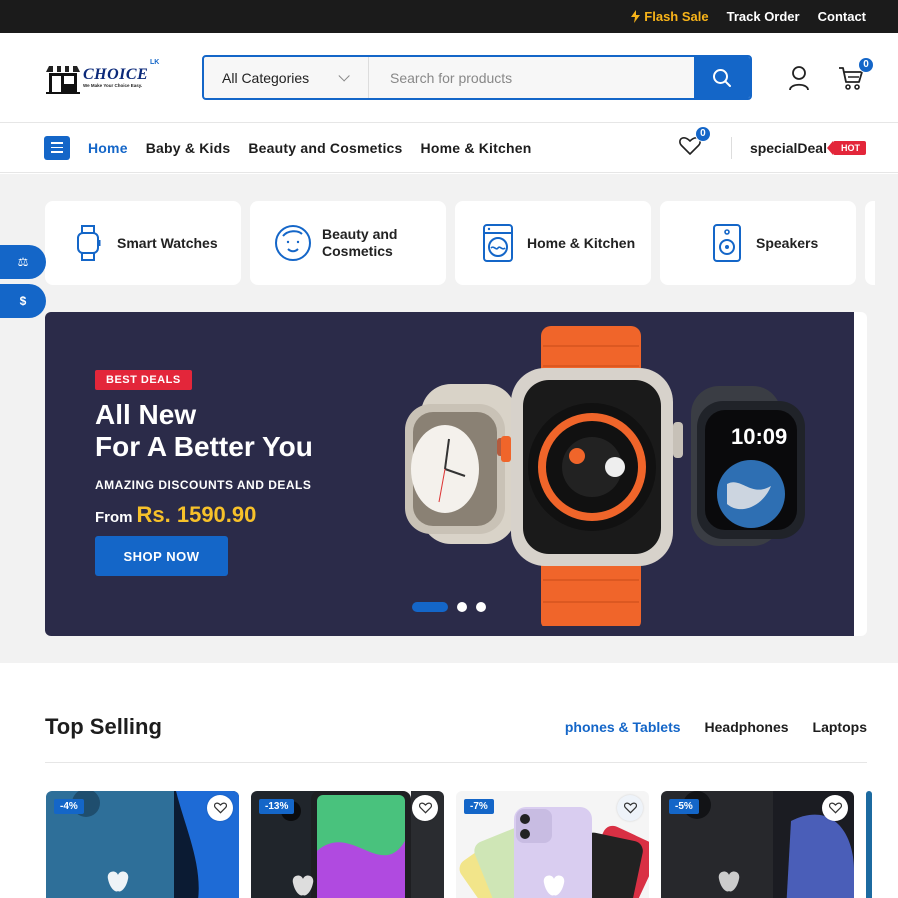  What do you see at coordinates (277, 806) in the screenshot?
I see `discount-badge: -13%` at bounding box center [277, 806].